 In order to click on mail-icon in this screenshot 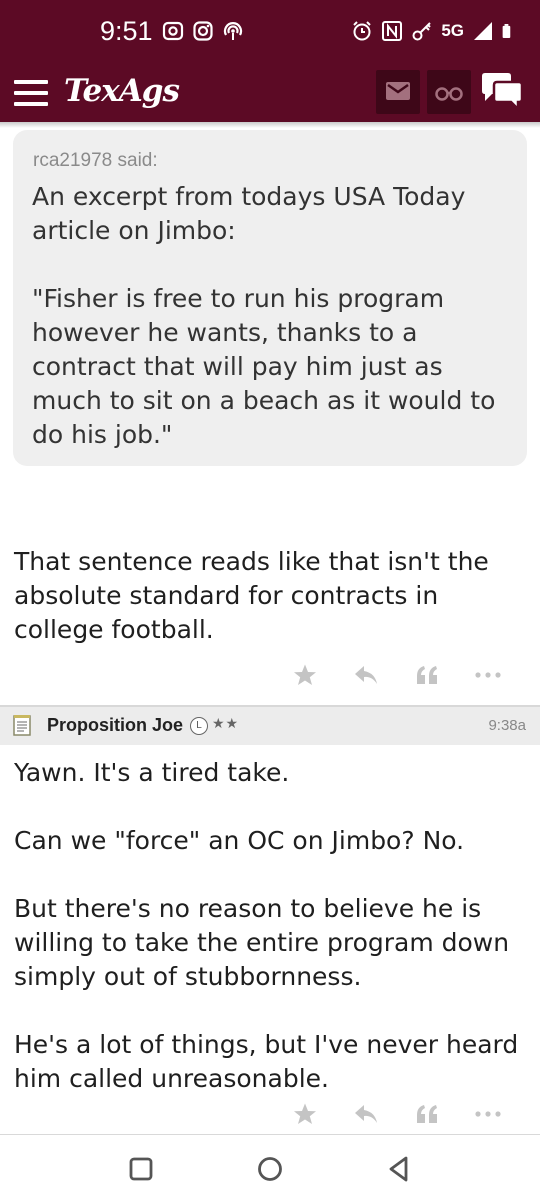, I will do `click(398, 91)`.